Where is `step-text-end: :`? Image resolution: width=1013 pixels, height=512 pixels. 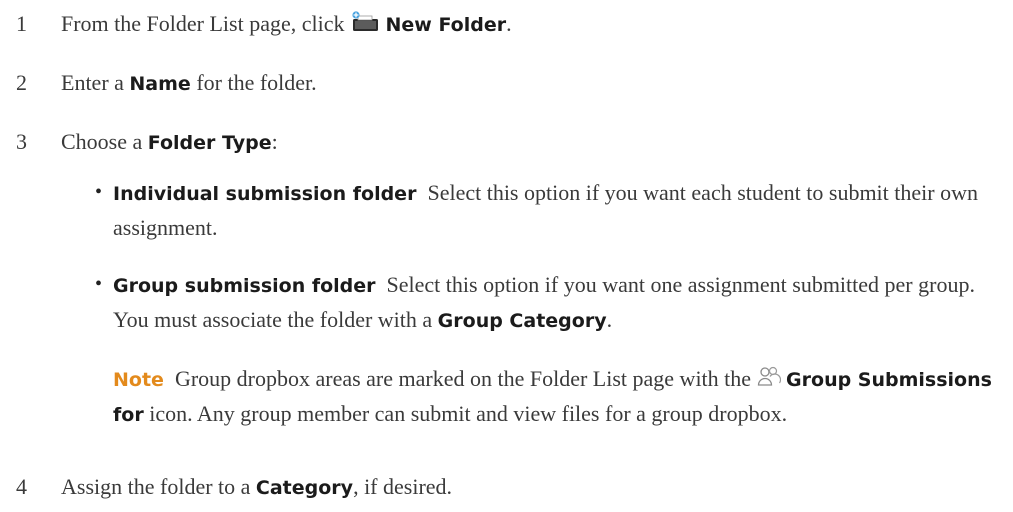
step-text-end: : is located at coordinates (274, 141).